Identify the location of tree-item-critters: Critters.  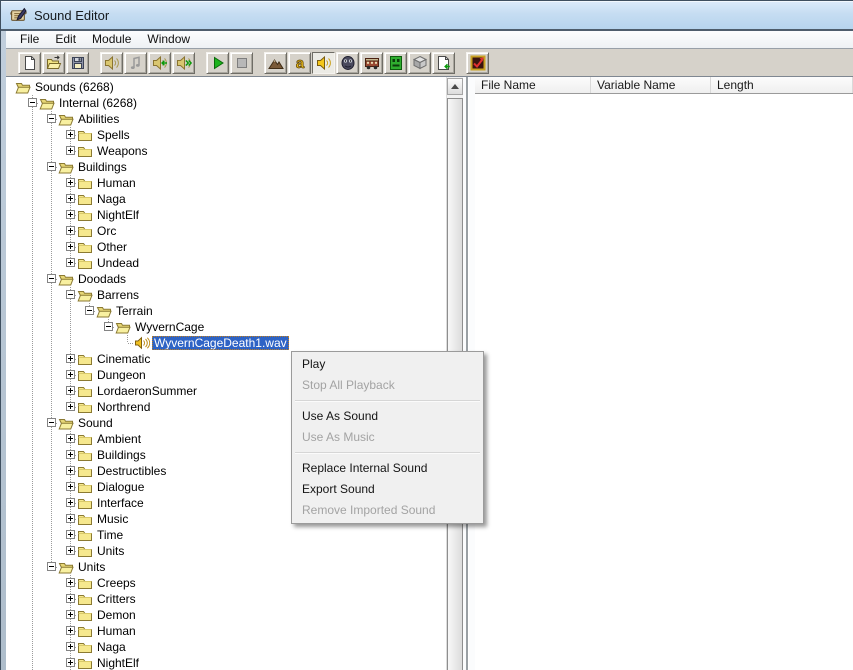
(226, 599).